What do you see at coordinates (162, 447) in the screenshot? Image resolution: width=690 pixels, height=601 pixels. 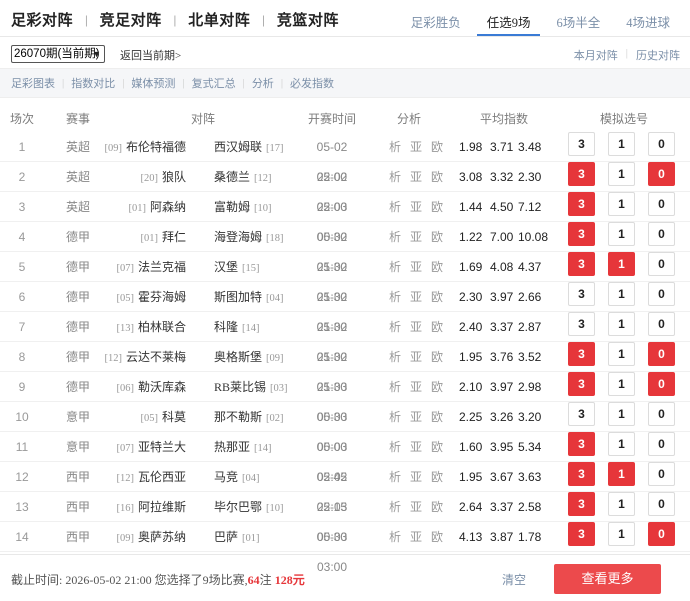 I see `home-team-name: 亚特兰大` at bounding box center [162, 447].